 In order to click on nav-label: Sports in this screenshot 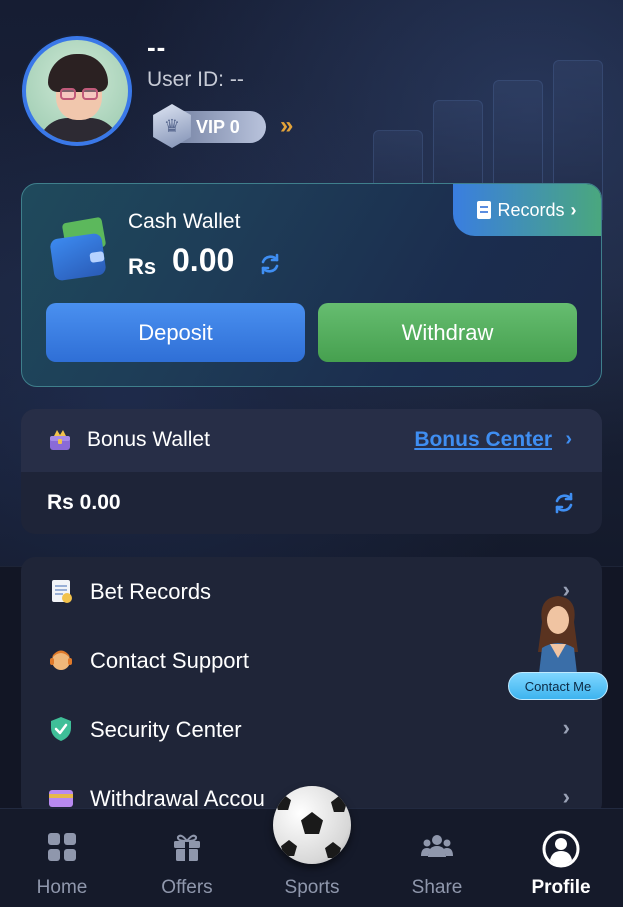, I will do `click(312, 887)`.